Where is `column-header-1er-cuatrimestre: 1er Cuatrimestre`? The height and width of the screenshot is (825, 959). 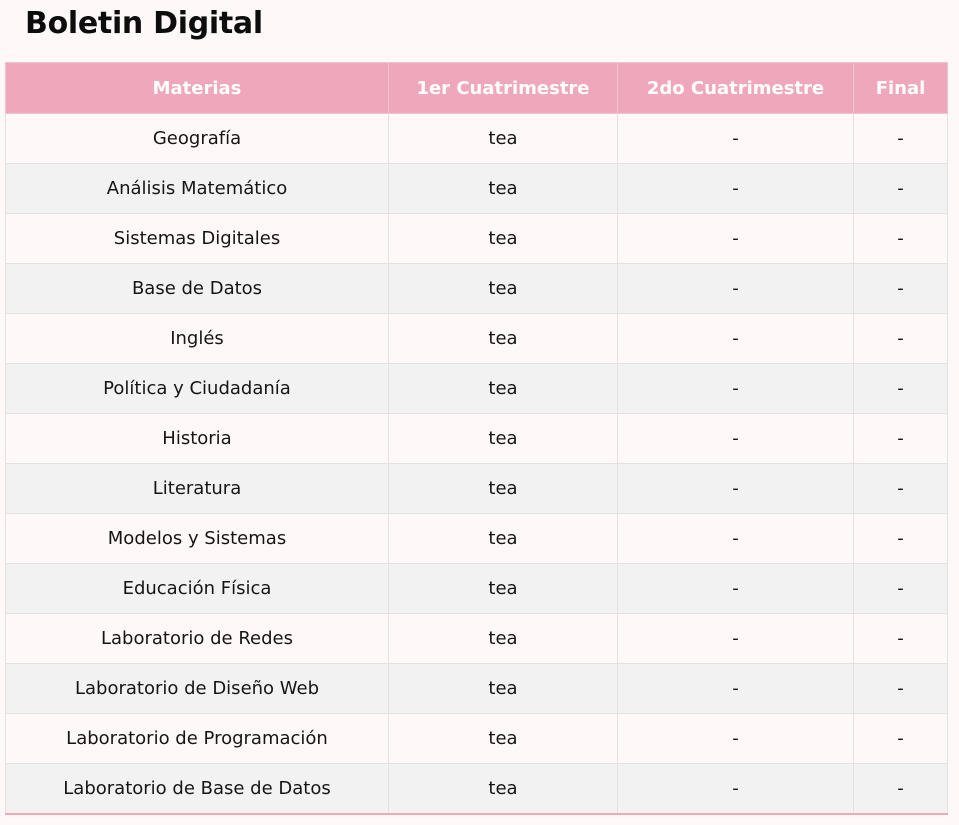
column-header-1er-cuatrimestre: 1er Cuatrimestre is located at coordinates (503, 88).